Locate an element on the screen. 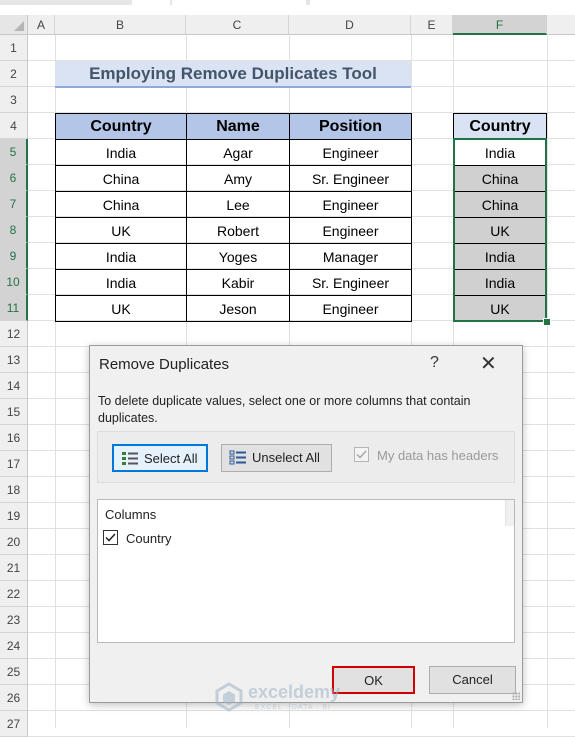 Image resolution: width=575 pixels, height=737 pixels. unselect-all-button: Unselect All is located at coordinates (276, 458).